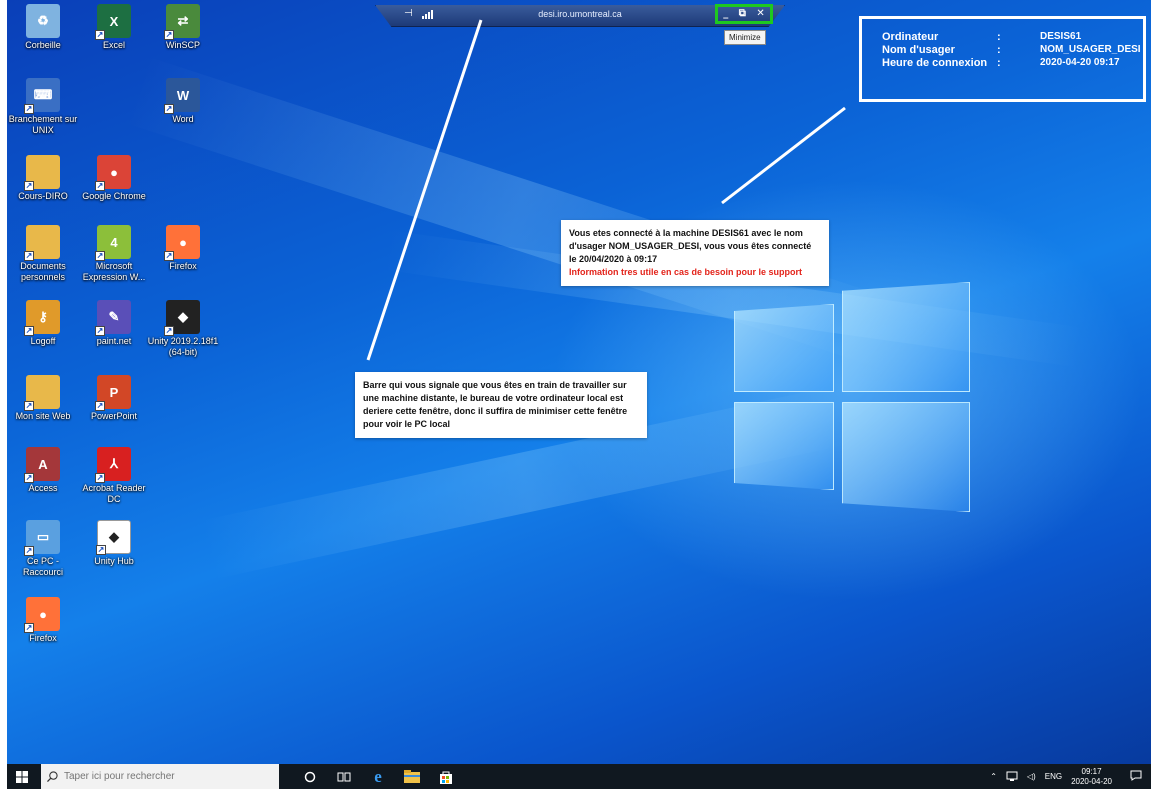  I want to click on folder-icon: ↗, so click(42, 243).